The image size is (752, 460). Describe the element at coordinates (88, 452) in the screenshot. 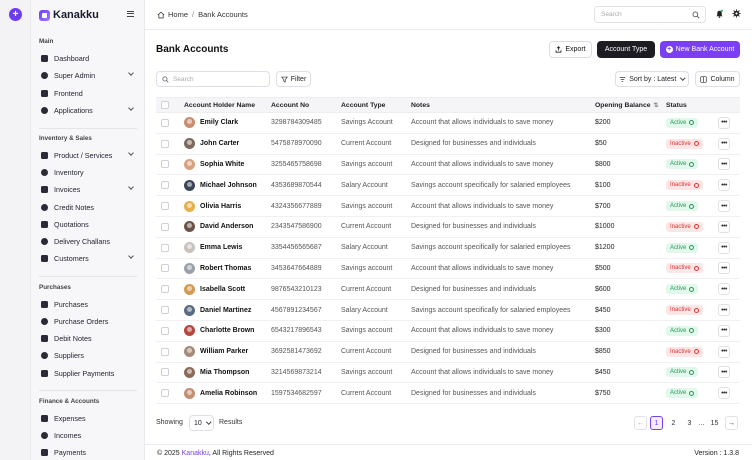

I see `sidebar-item-payments: Payments` at that location.